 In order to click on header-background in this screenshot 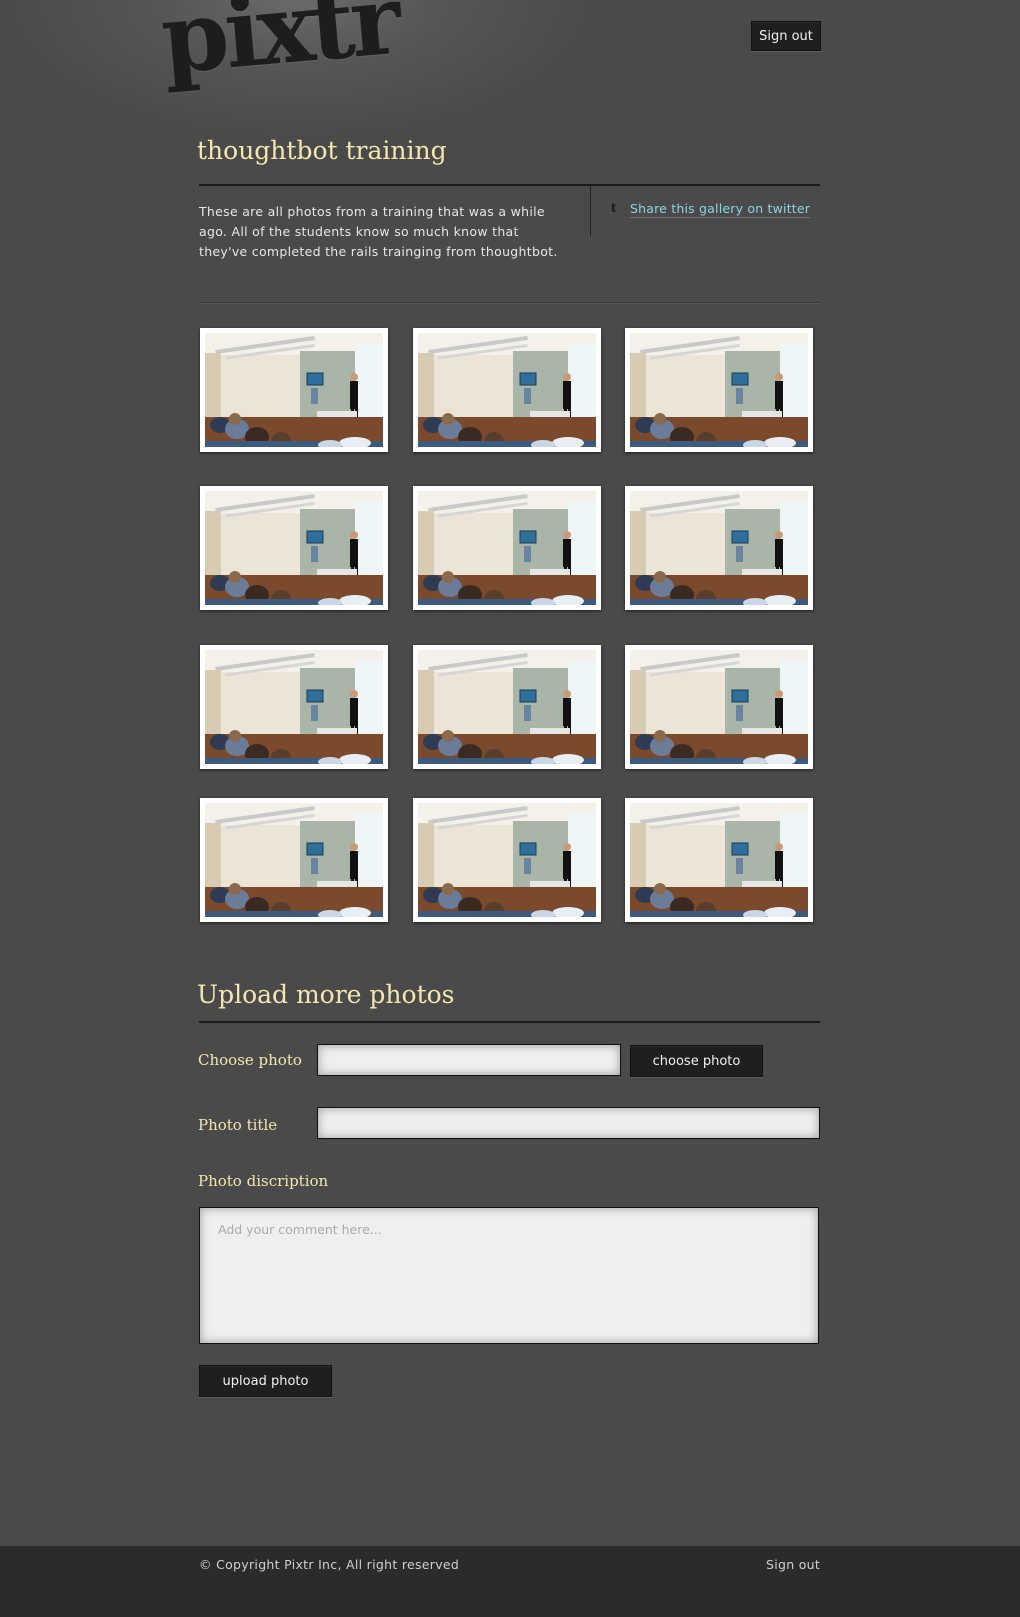, I will do `click(510, 80)`.